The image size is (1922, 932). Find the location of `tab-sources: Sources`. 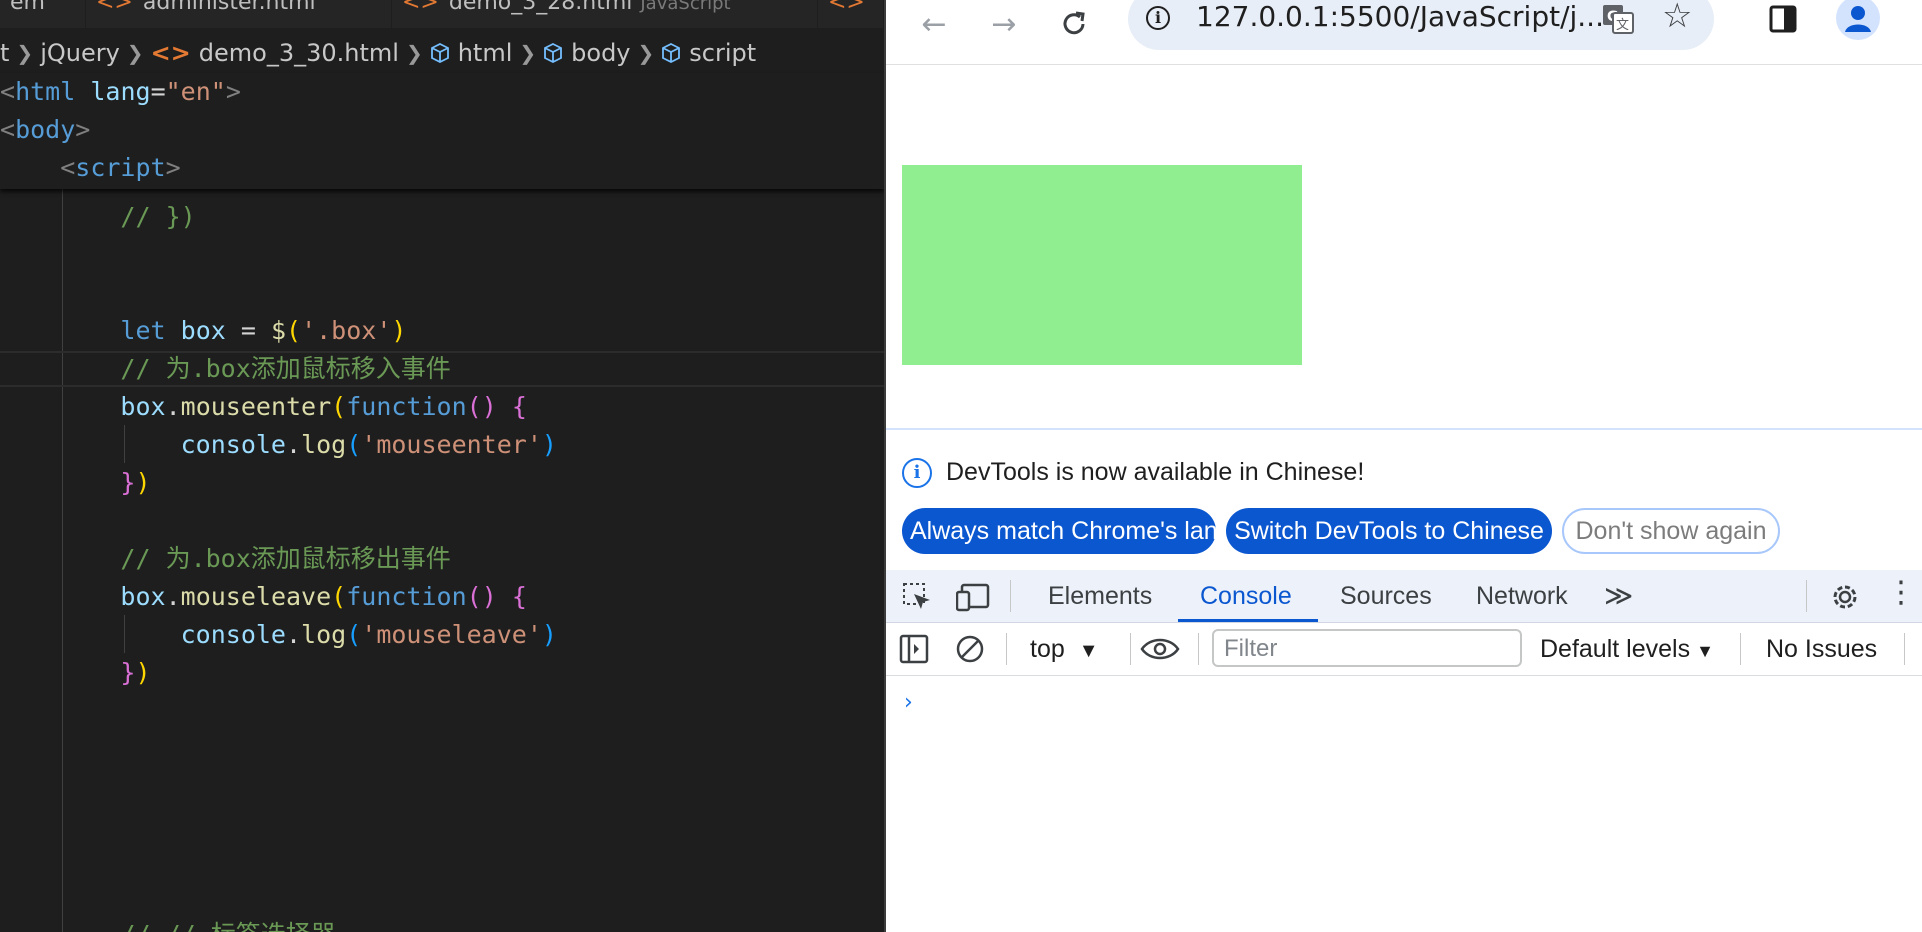

tab-sources: Sources is located at coordinates (1386, 596).